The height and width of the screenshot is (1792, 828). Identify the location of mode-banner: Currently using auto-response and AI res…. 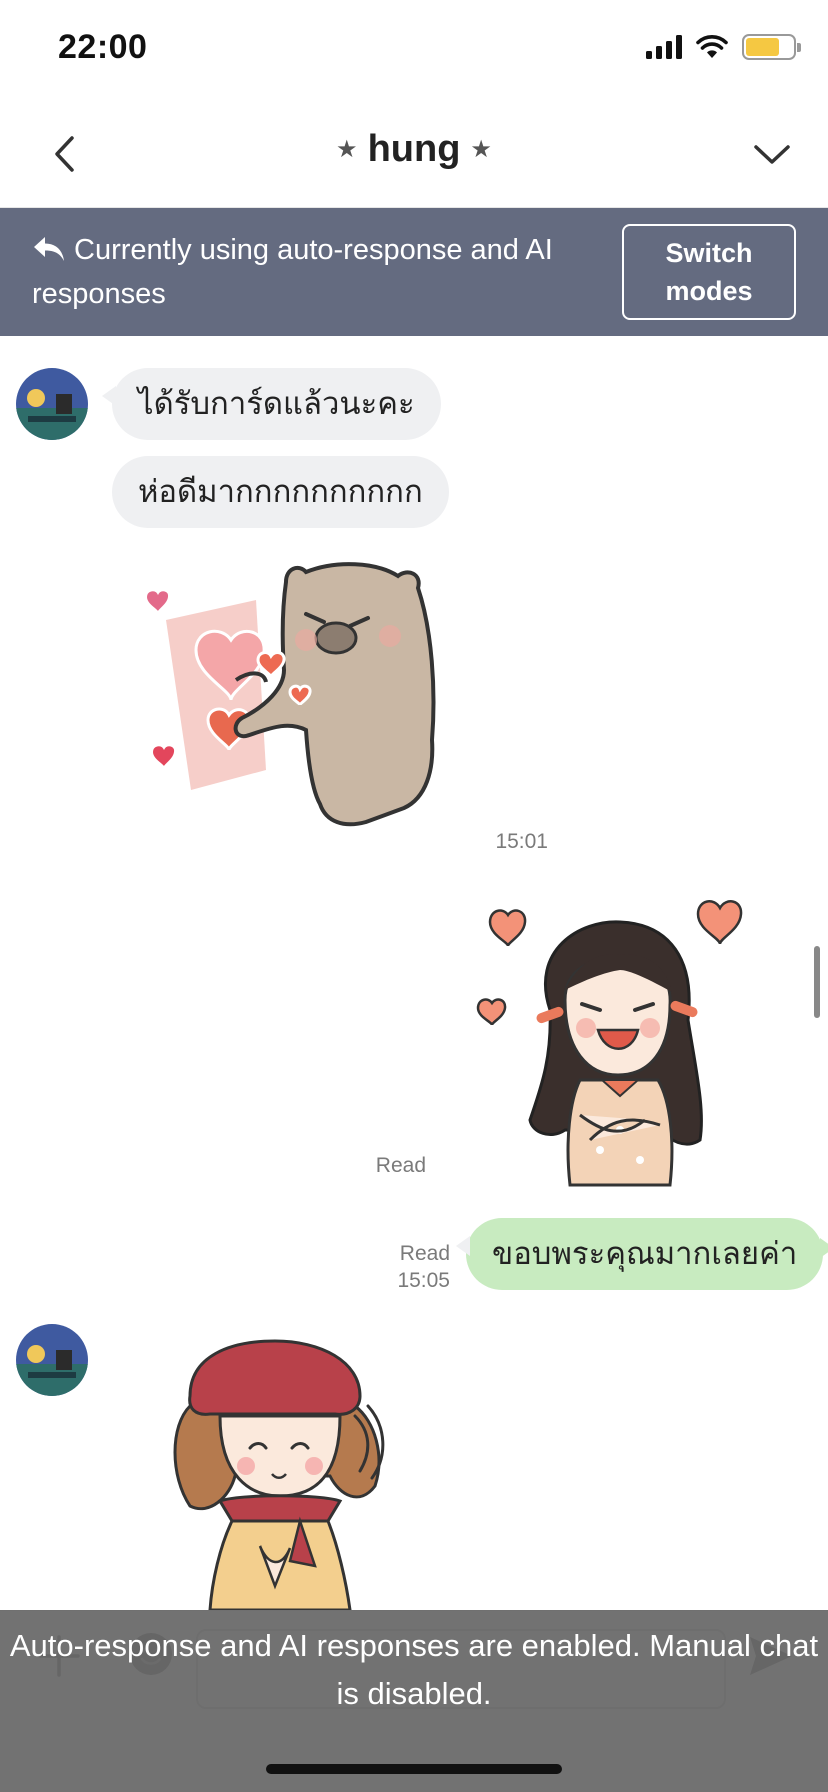
(414, 272).